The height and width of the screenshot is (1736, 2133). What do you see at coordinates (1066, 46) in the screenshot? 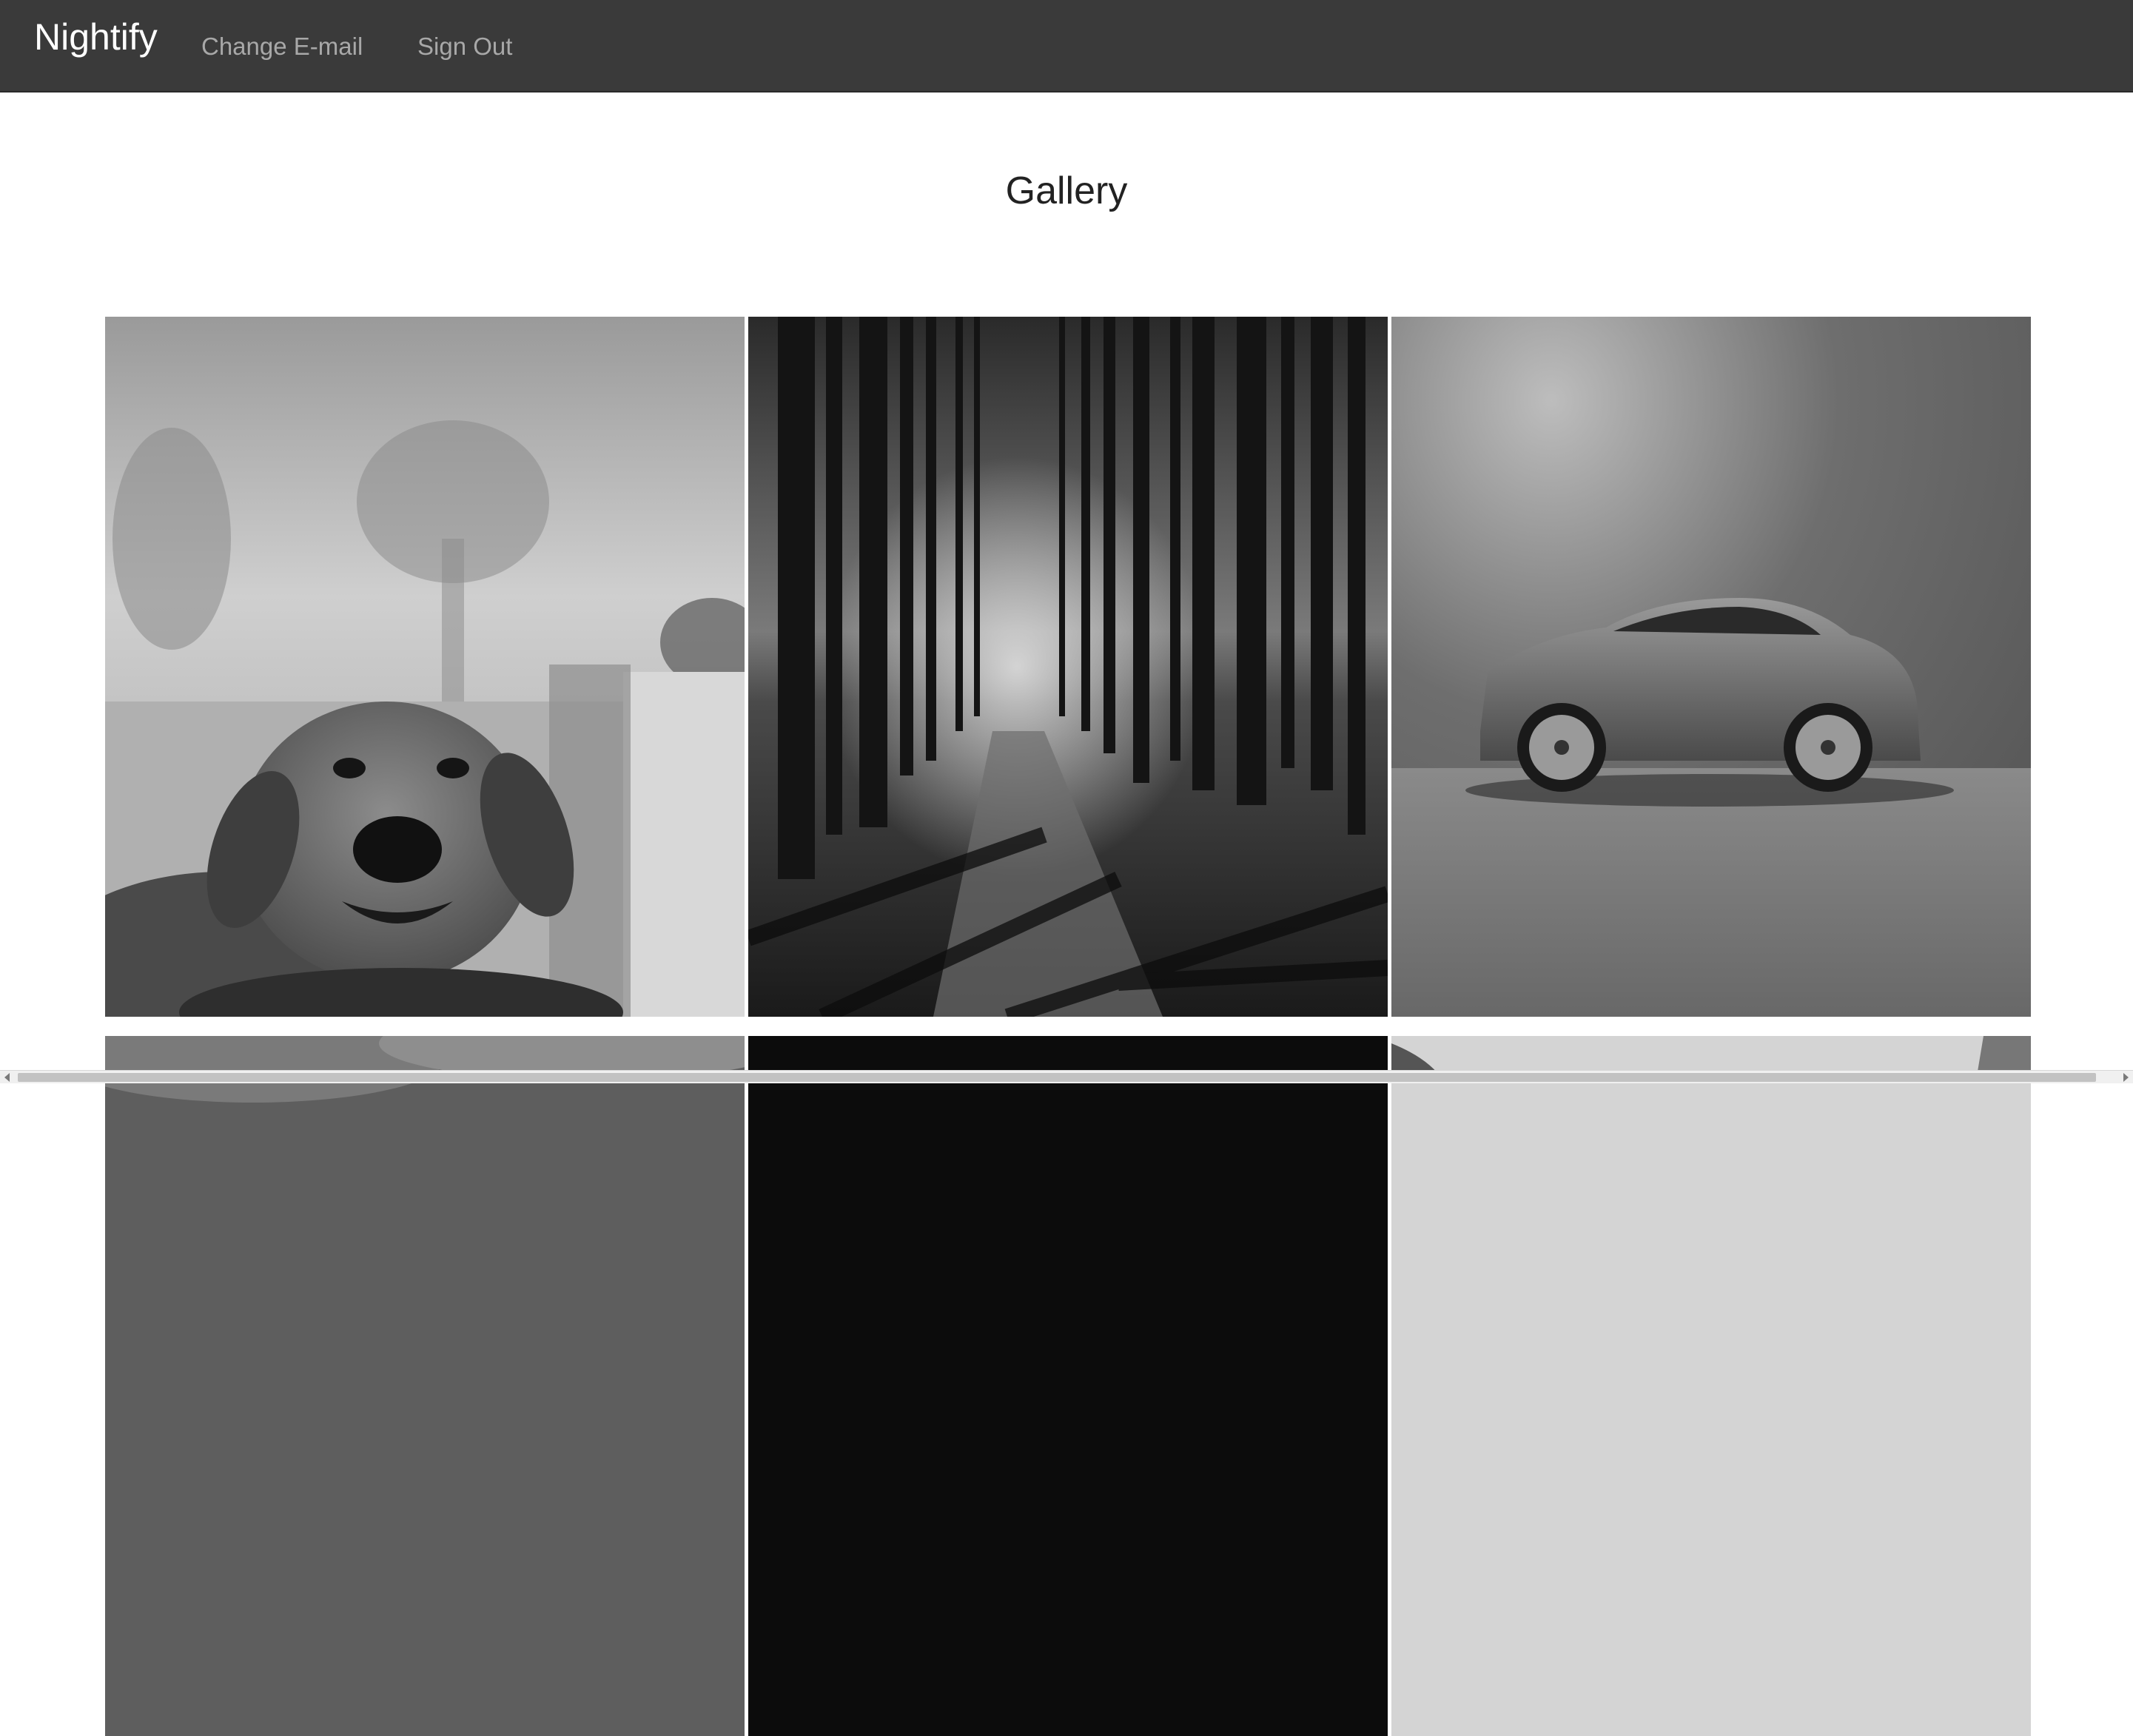
I see `top-navbar: Nightify Change E-mail Sign Out` at bounding box center [1066, 46].